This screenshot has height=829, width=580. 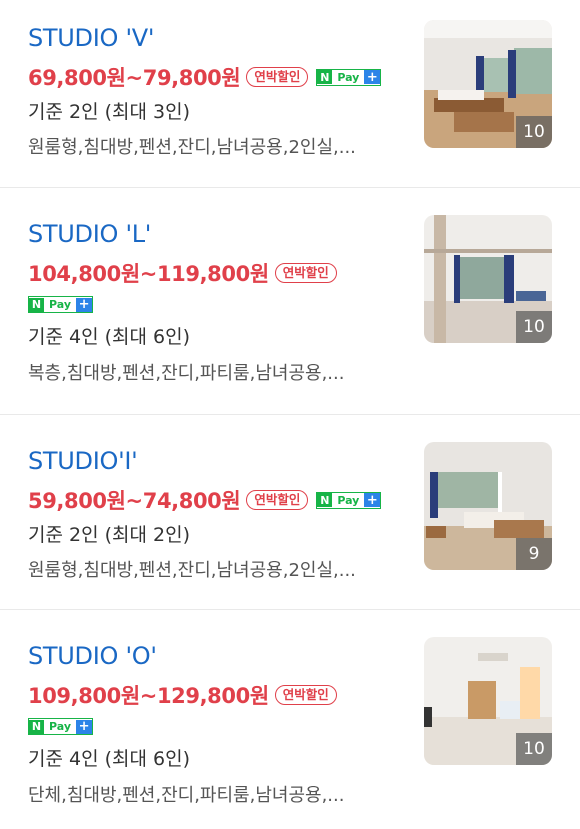 What do you see at coordinates (89, 234) in the screenshot?
I see `room-title: STUDIO 'L'` at bounding box center [89, 234].